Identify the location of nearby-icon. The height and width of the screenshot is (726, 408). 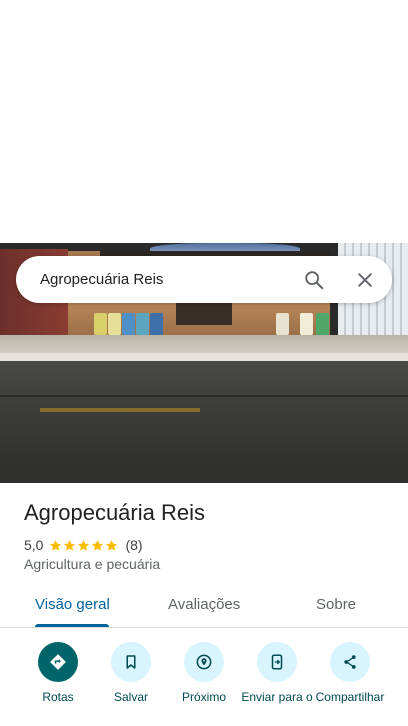
(204, 662).